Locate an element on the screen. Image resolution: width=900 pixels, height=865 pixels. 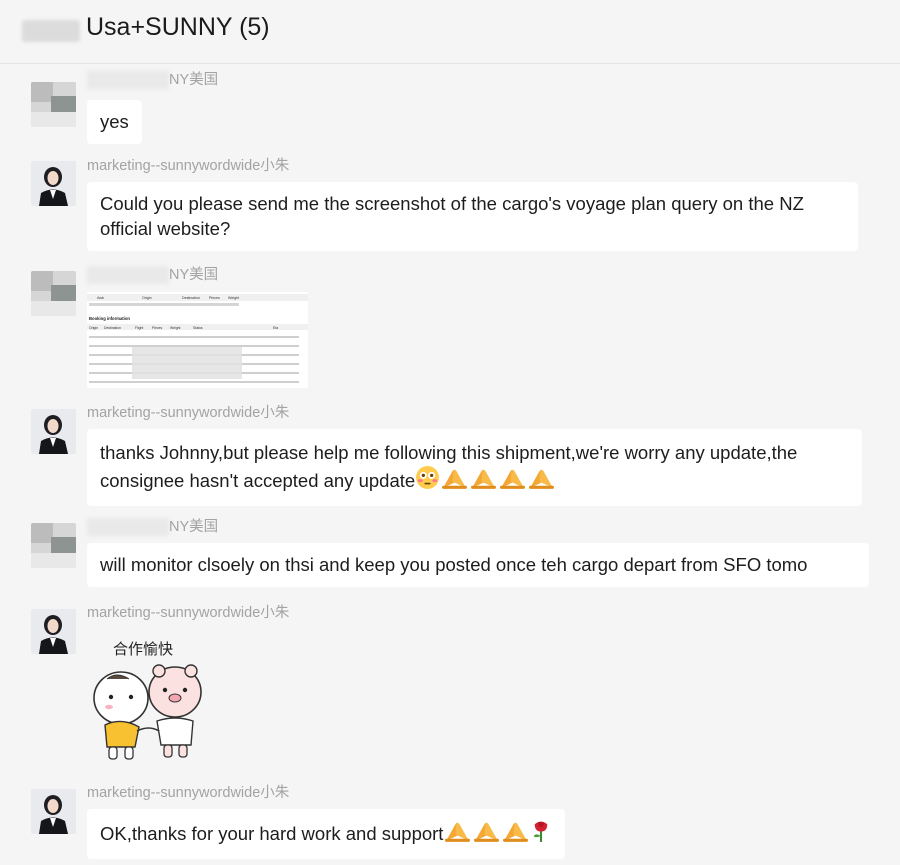
img-section: Booking information is located at coordinates (109, 318).